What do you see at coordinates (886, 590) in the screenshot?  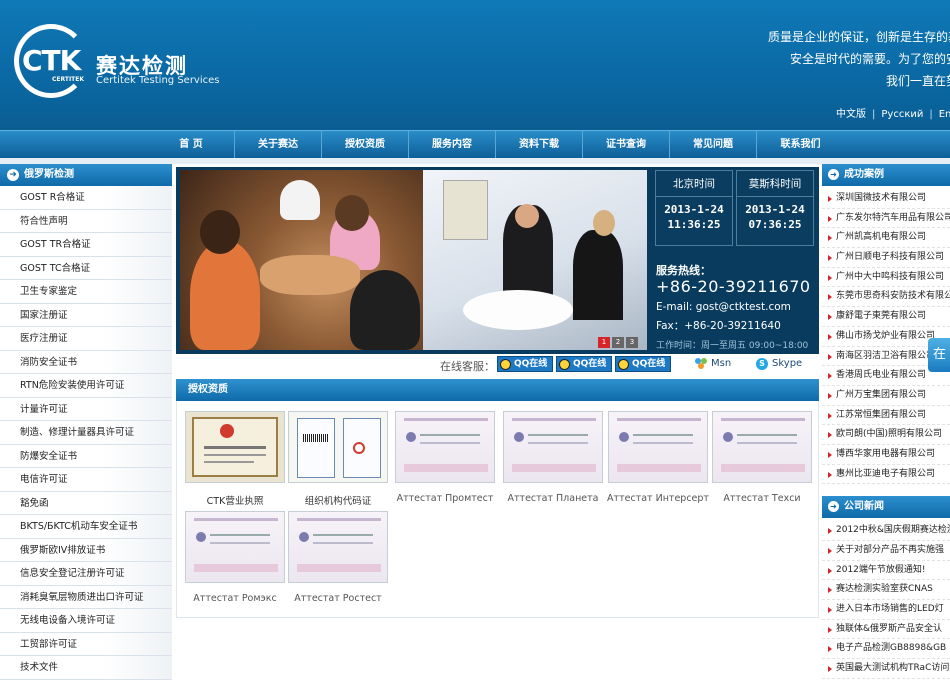 I see `news-item: 赛达检测实验室获CNAS` at bounding box center [886, 590].